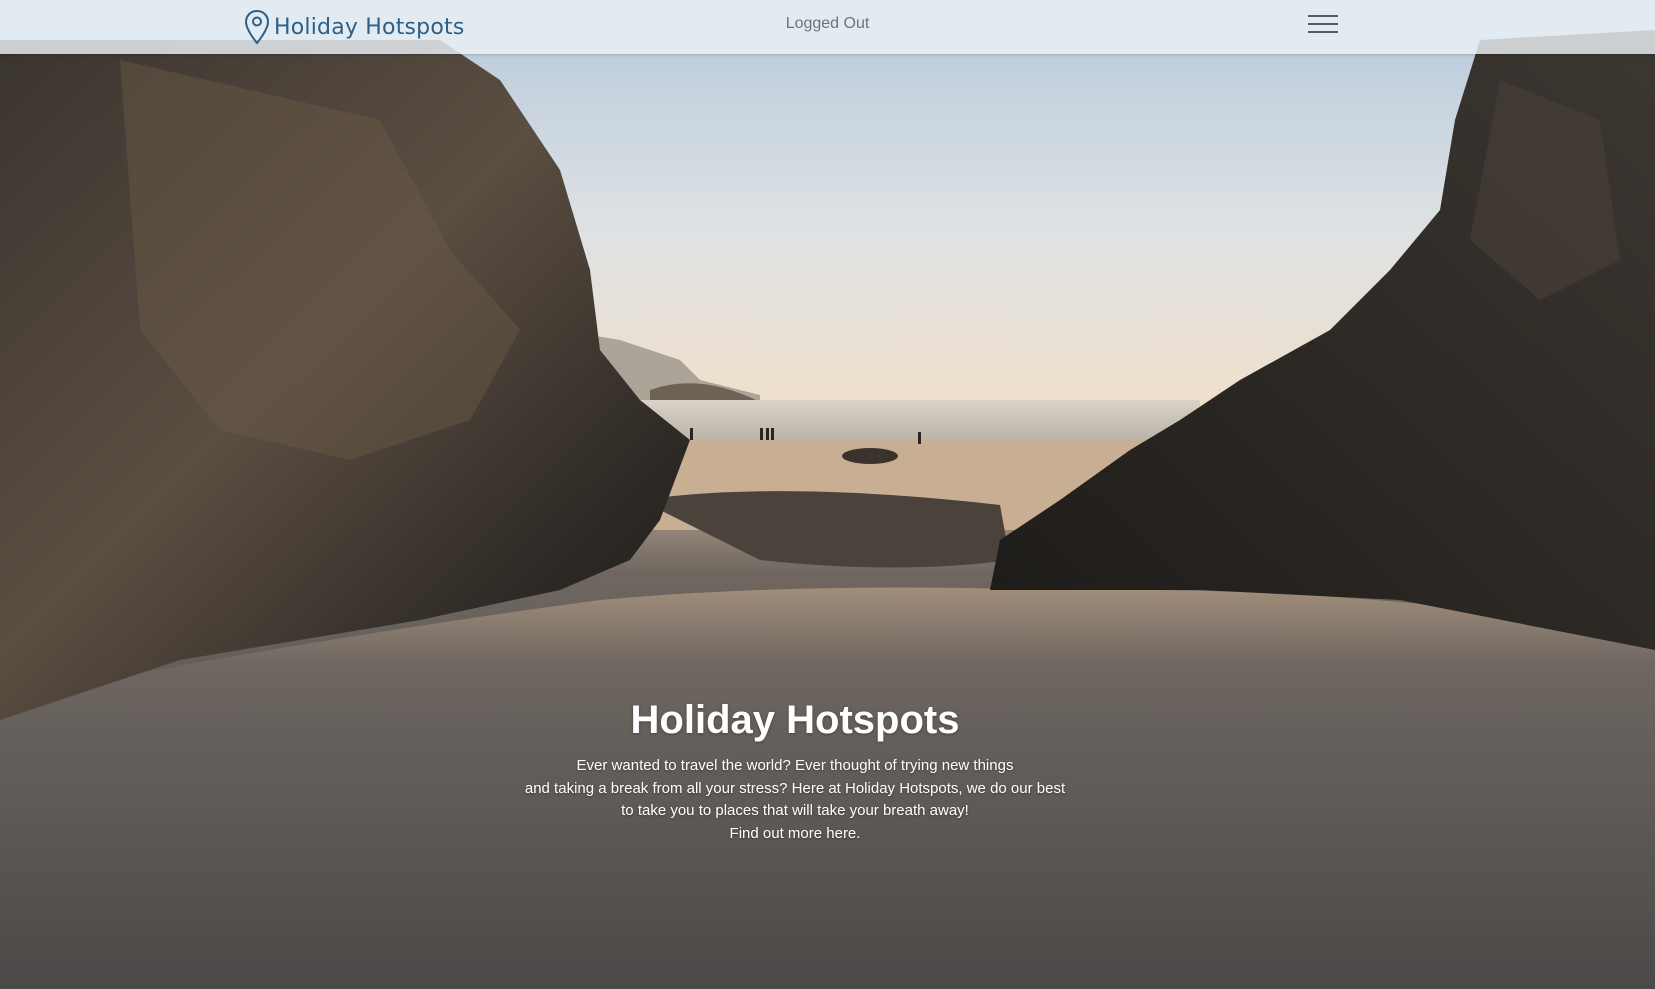  What do you see at coordinates (1323, 25) in the screenshot?
I see `hamburger-menu-button` at bounding box center [1323, 25].